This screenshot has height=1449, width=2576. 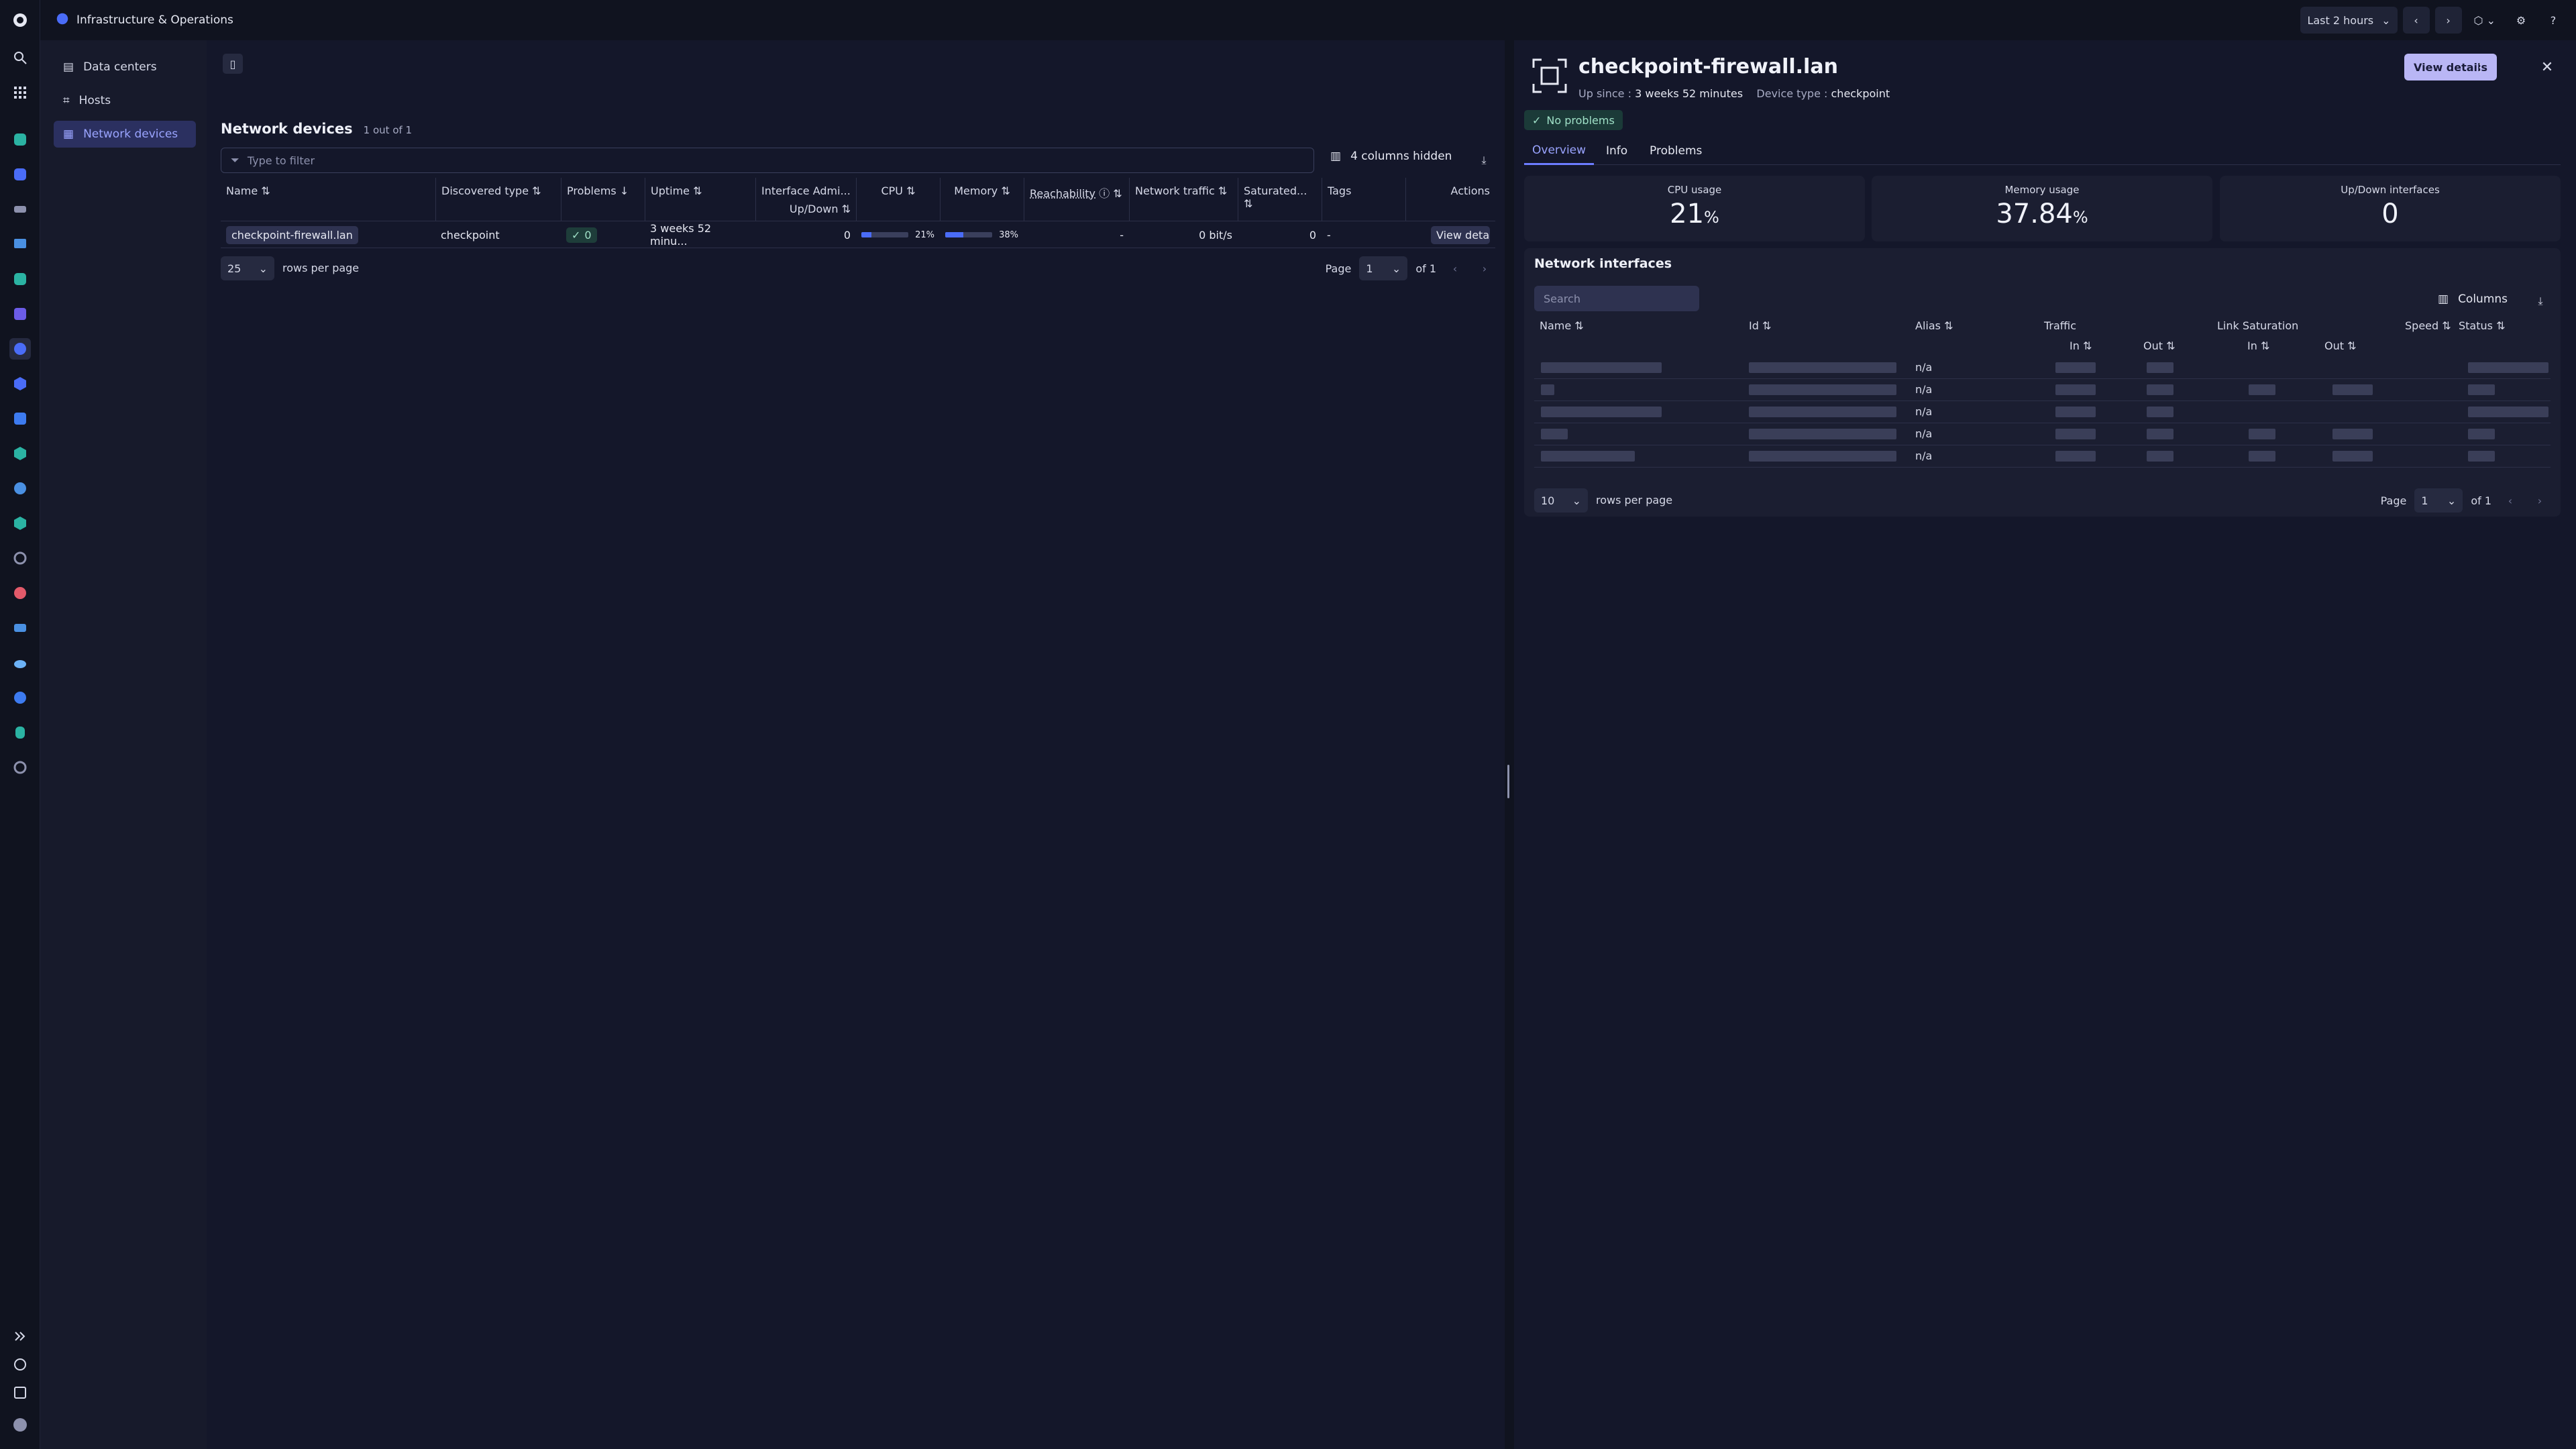 I want to click on help-center-icon, so click(x=20, y=1364).